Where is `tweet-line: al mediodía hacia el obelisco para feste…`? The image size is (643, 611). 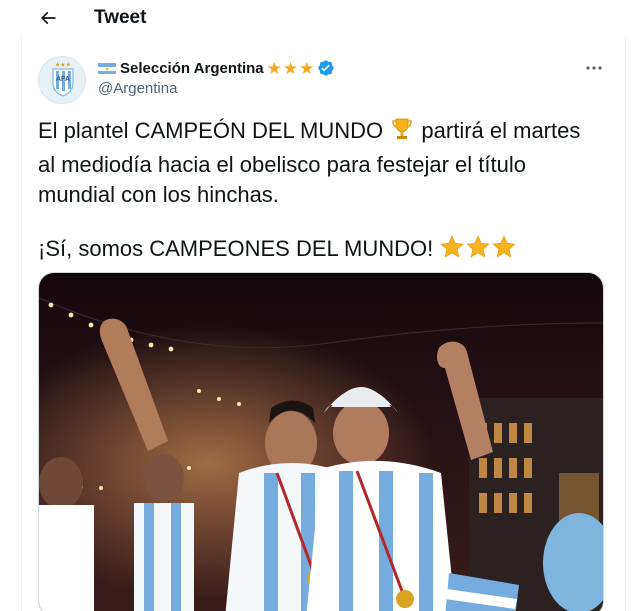
tweet-line: al mediodía hacia el obelisco para feste… is located at coordinates (282, 164).